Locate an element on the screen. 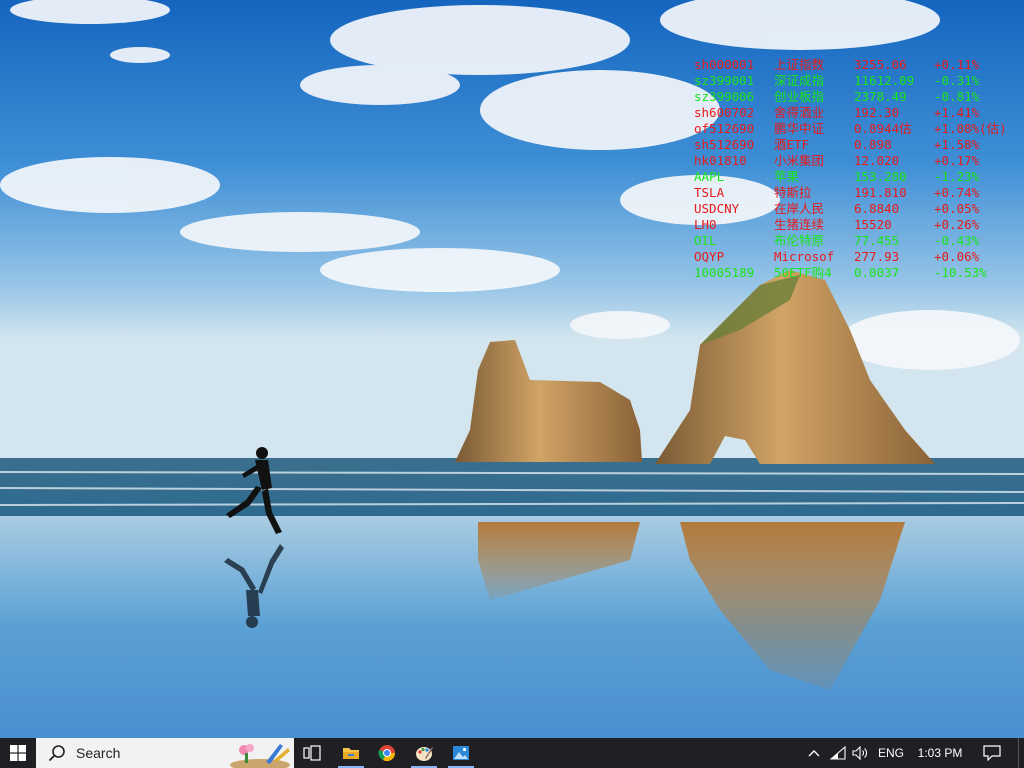 The height and width of the screenshot is (768, 1024). action-center-icon is located at coordinates (992, 753).